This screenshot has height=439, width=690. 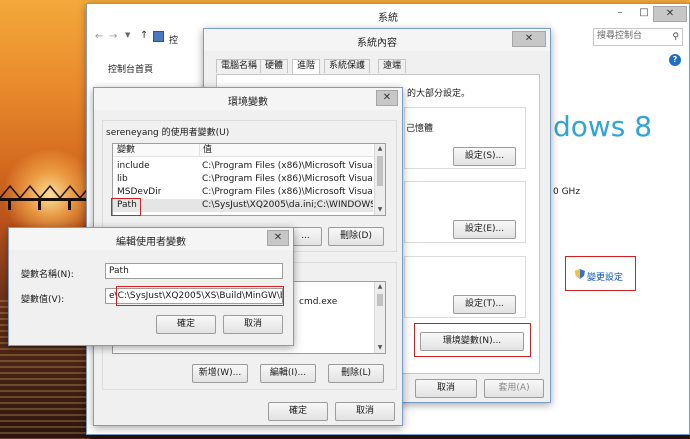 I want to click on envvars-ok-button: 確定, so click(x=298, y=411).